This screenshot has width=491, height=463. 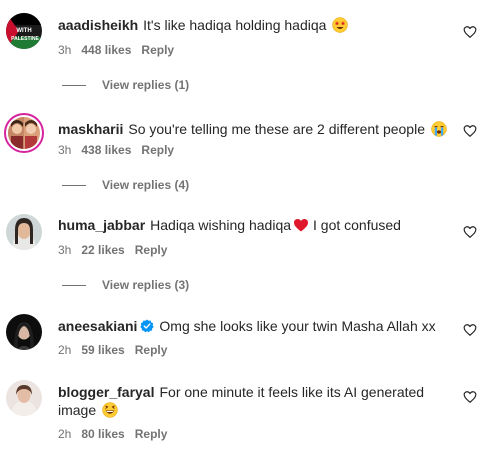 I want to click on comment-username: maskharii, so click(x=90, y=129).